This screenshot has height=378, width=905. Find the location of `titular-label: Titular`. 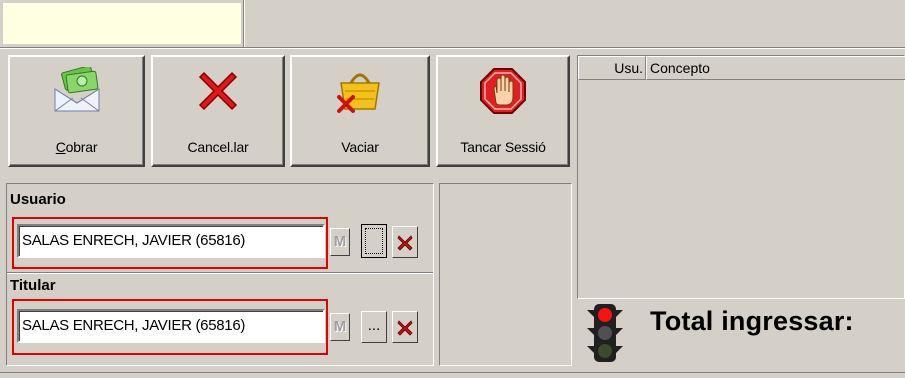

titular-label: Titular is located at coordinates (33, 285).